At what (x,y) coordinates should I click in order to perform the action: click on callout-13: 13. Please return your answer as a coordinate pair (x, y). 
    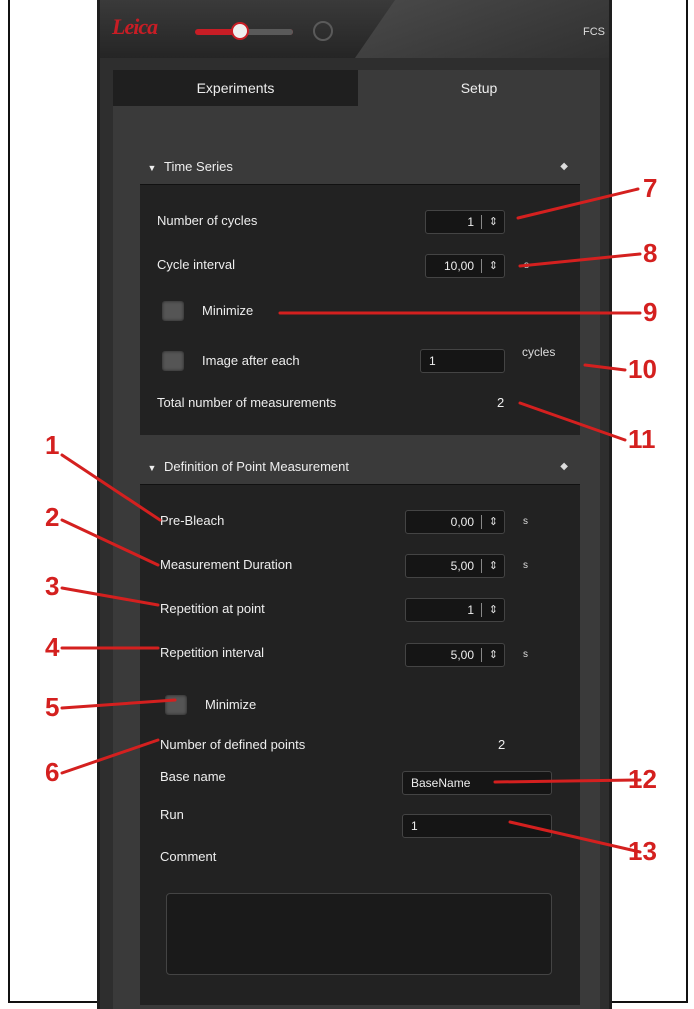
    Looking at the image, I should click on (642, 851).